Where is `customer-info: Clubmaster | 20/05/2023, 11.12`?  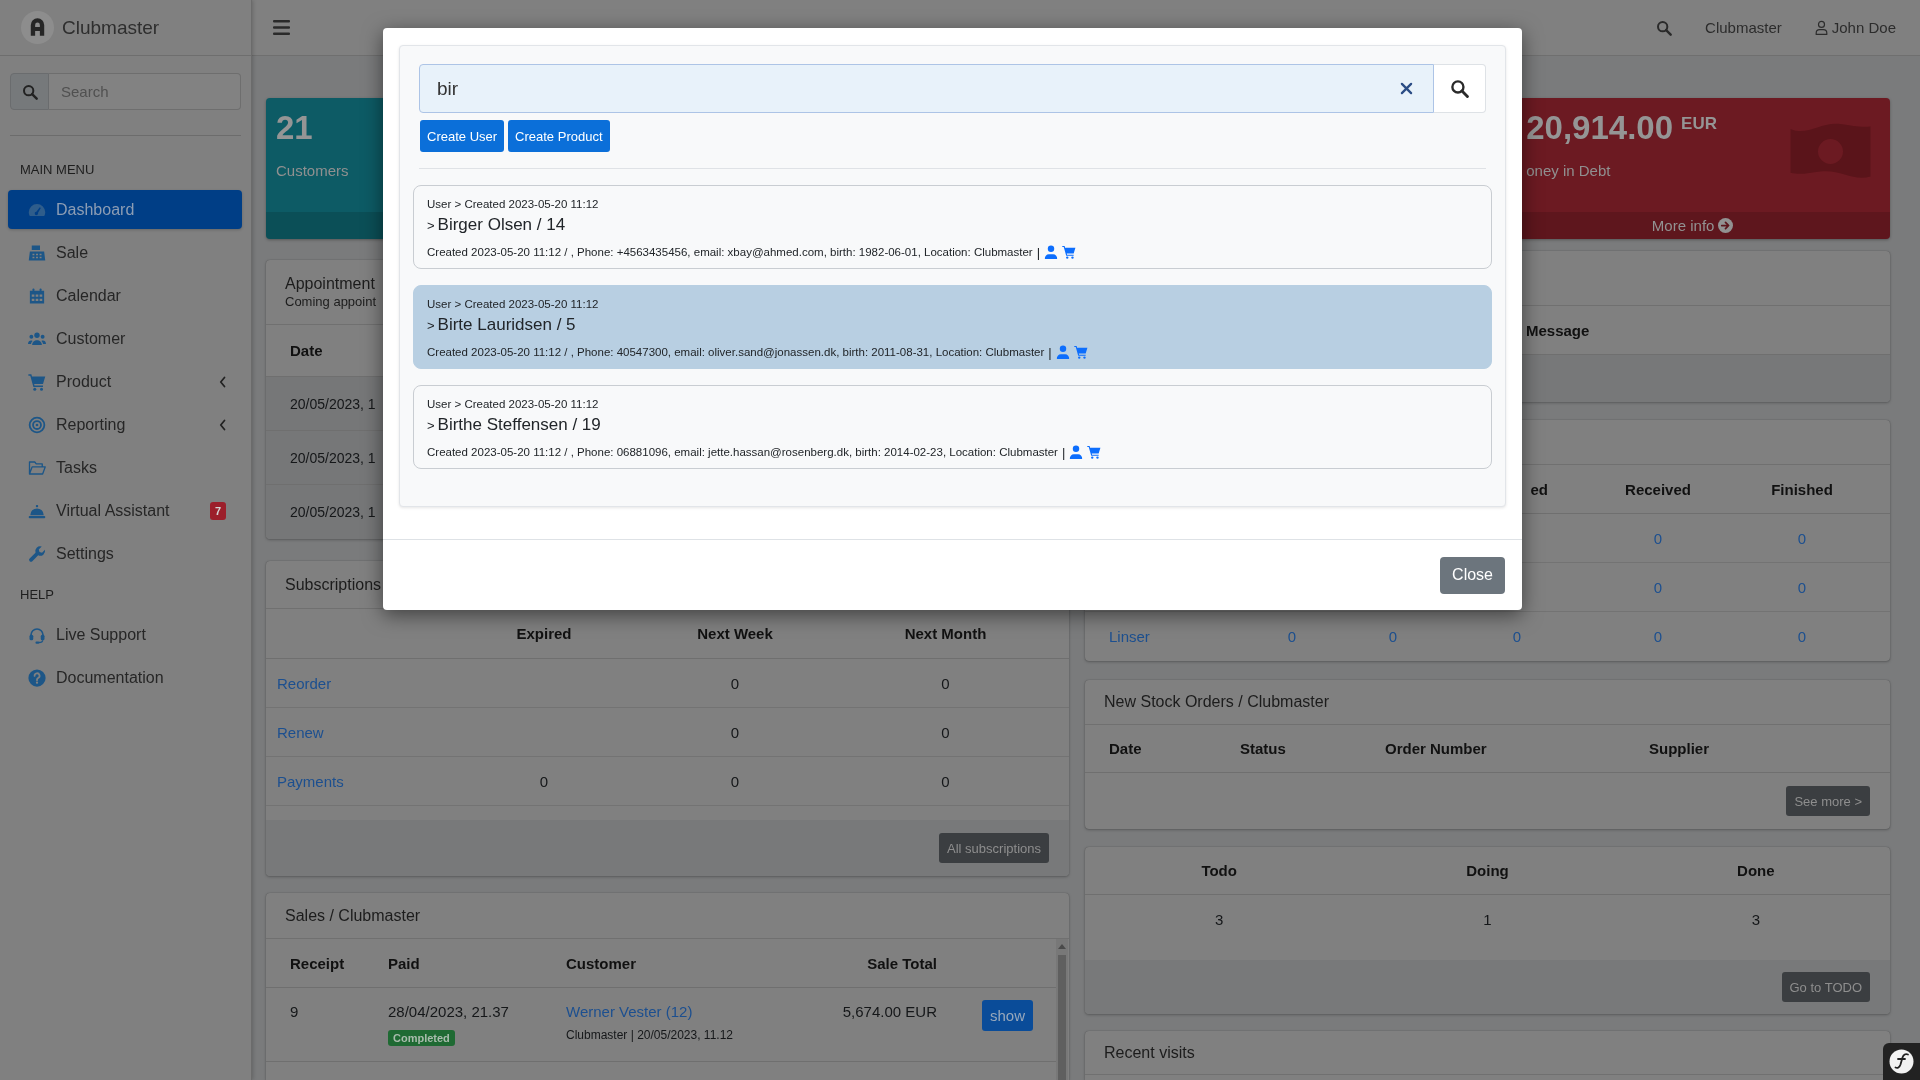
customer-info: Clubmaster | 20/05/2023, 11.12 is located at coordinates (649, 1035).